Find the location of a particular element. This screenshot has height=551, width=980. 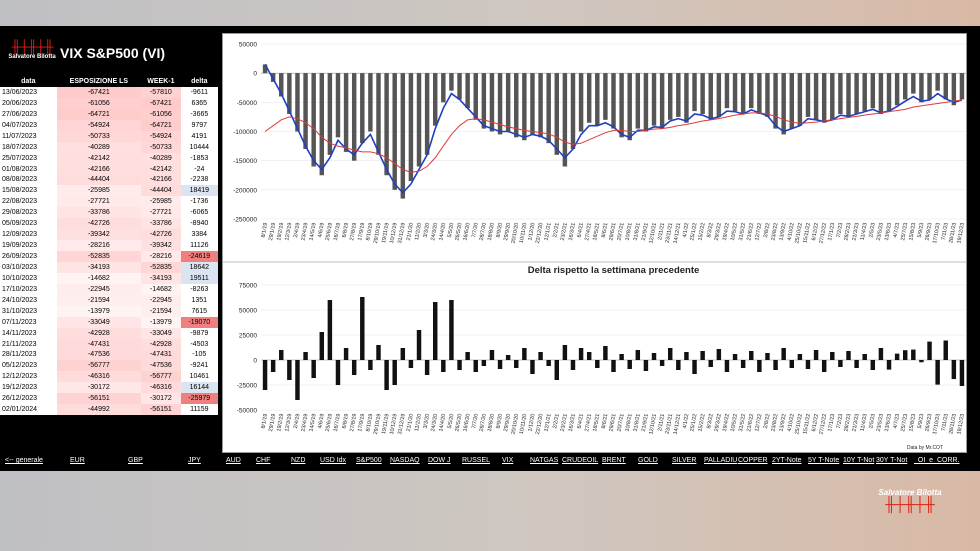

nav-link-7: USD Idx is located at coordinates (333, 460).